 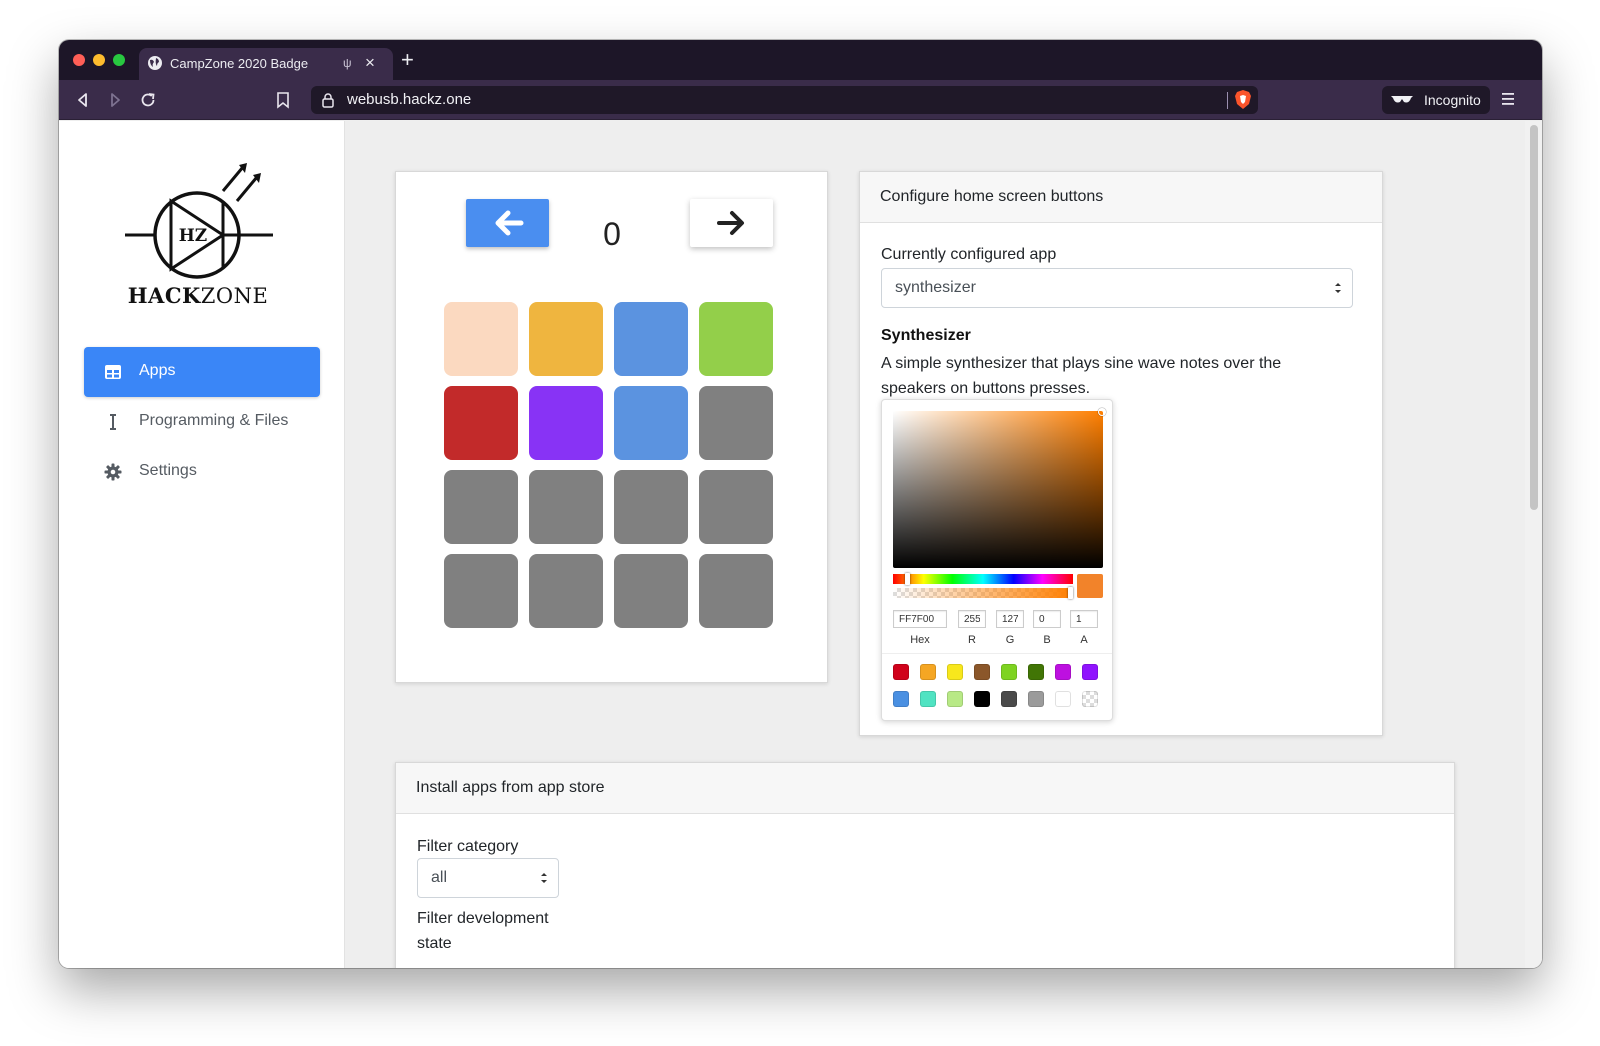 What do you see at coordinates (612, 465) in the screenshot?
I see `button-grid` at bounding box center [612, 465].